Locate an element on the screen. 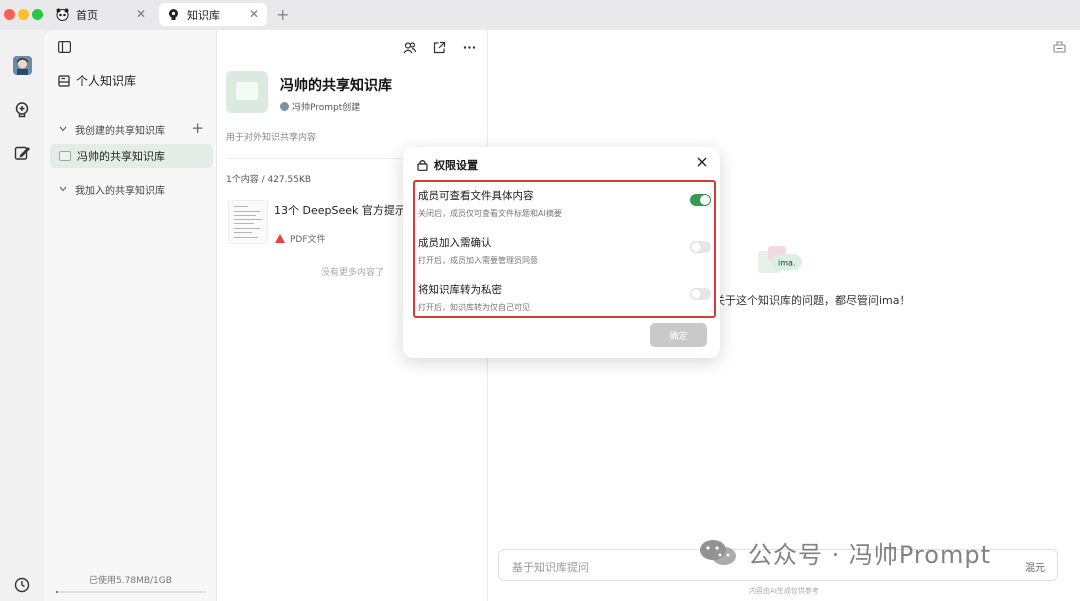 The height and width of the screenshot is (601, 1080). lightbulb-icon is located at coordinates (173, 14).